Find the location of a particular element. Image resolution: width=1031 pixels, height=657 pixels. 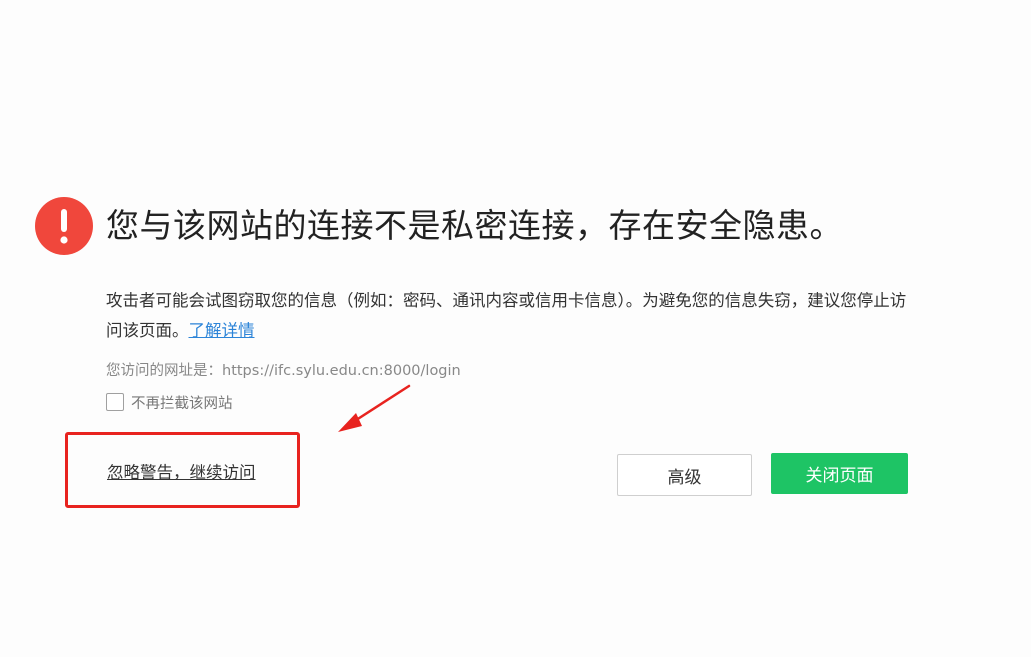

dont-block-site-option: 不再拦截该网站 is located at coordinates (169, 402).